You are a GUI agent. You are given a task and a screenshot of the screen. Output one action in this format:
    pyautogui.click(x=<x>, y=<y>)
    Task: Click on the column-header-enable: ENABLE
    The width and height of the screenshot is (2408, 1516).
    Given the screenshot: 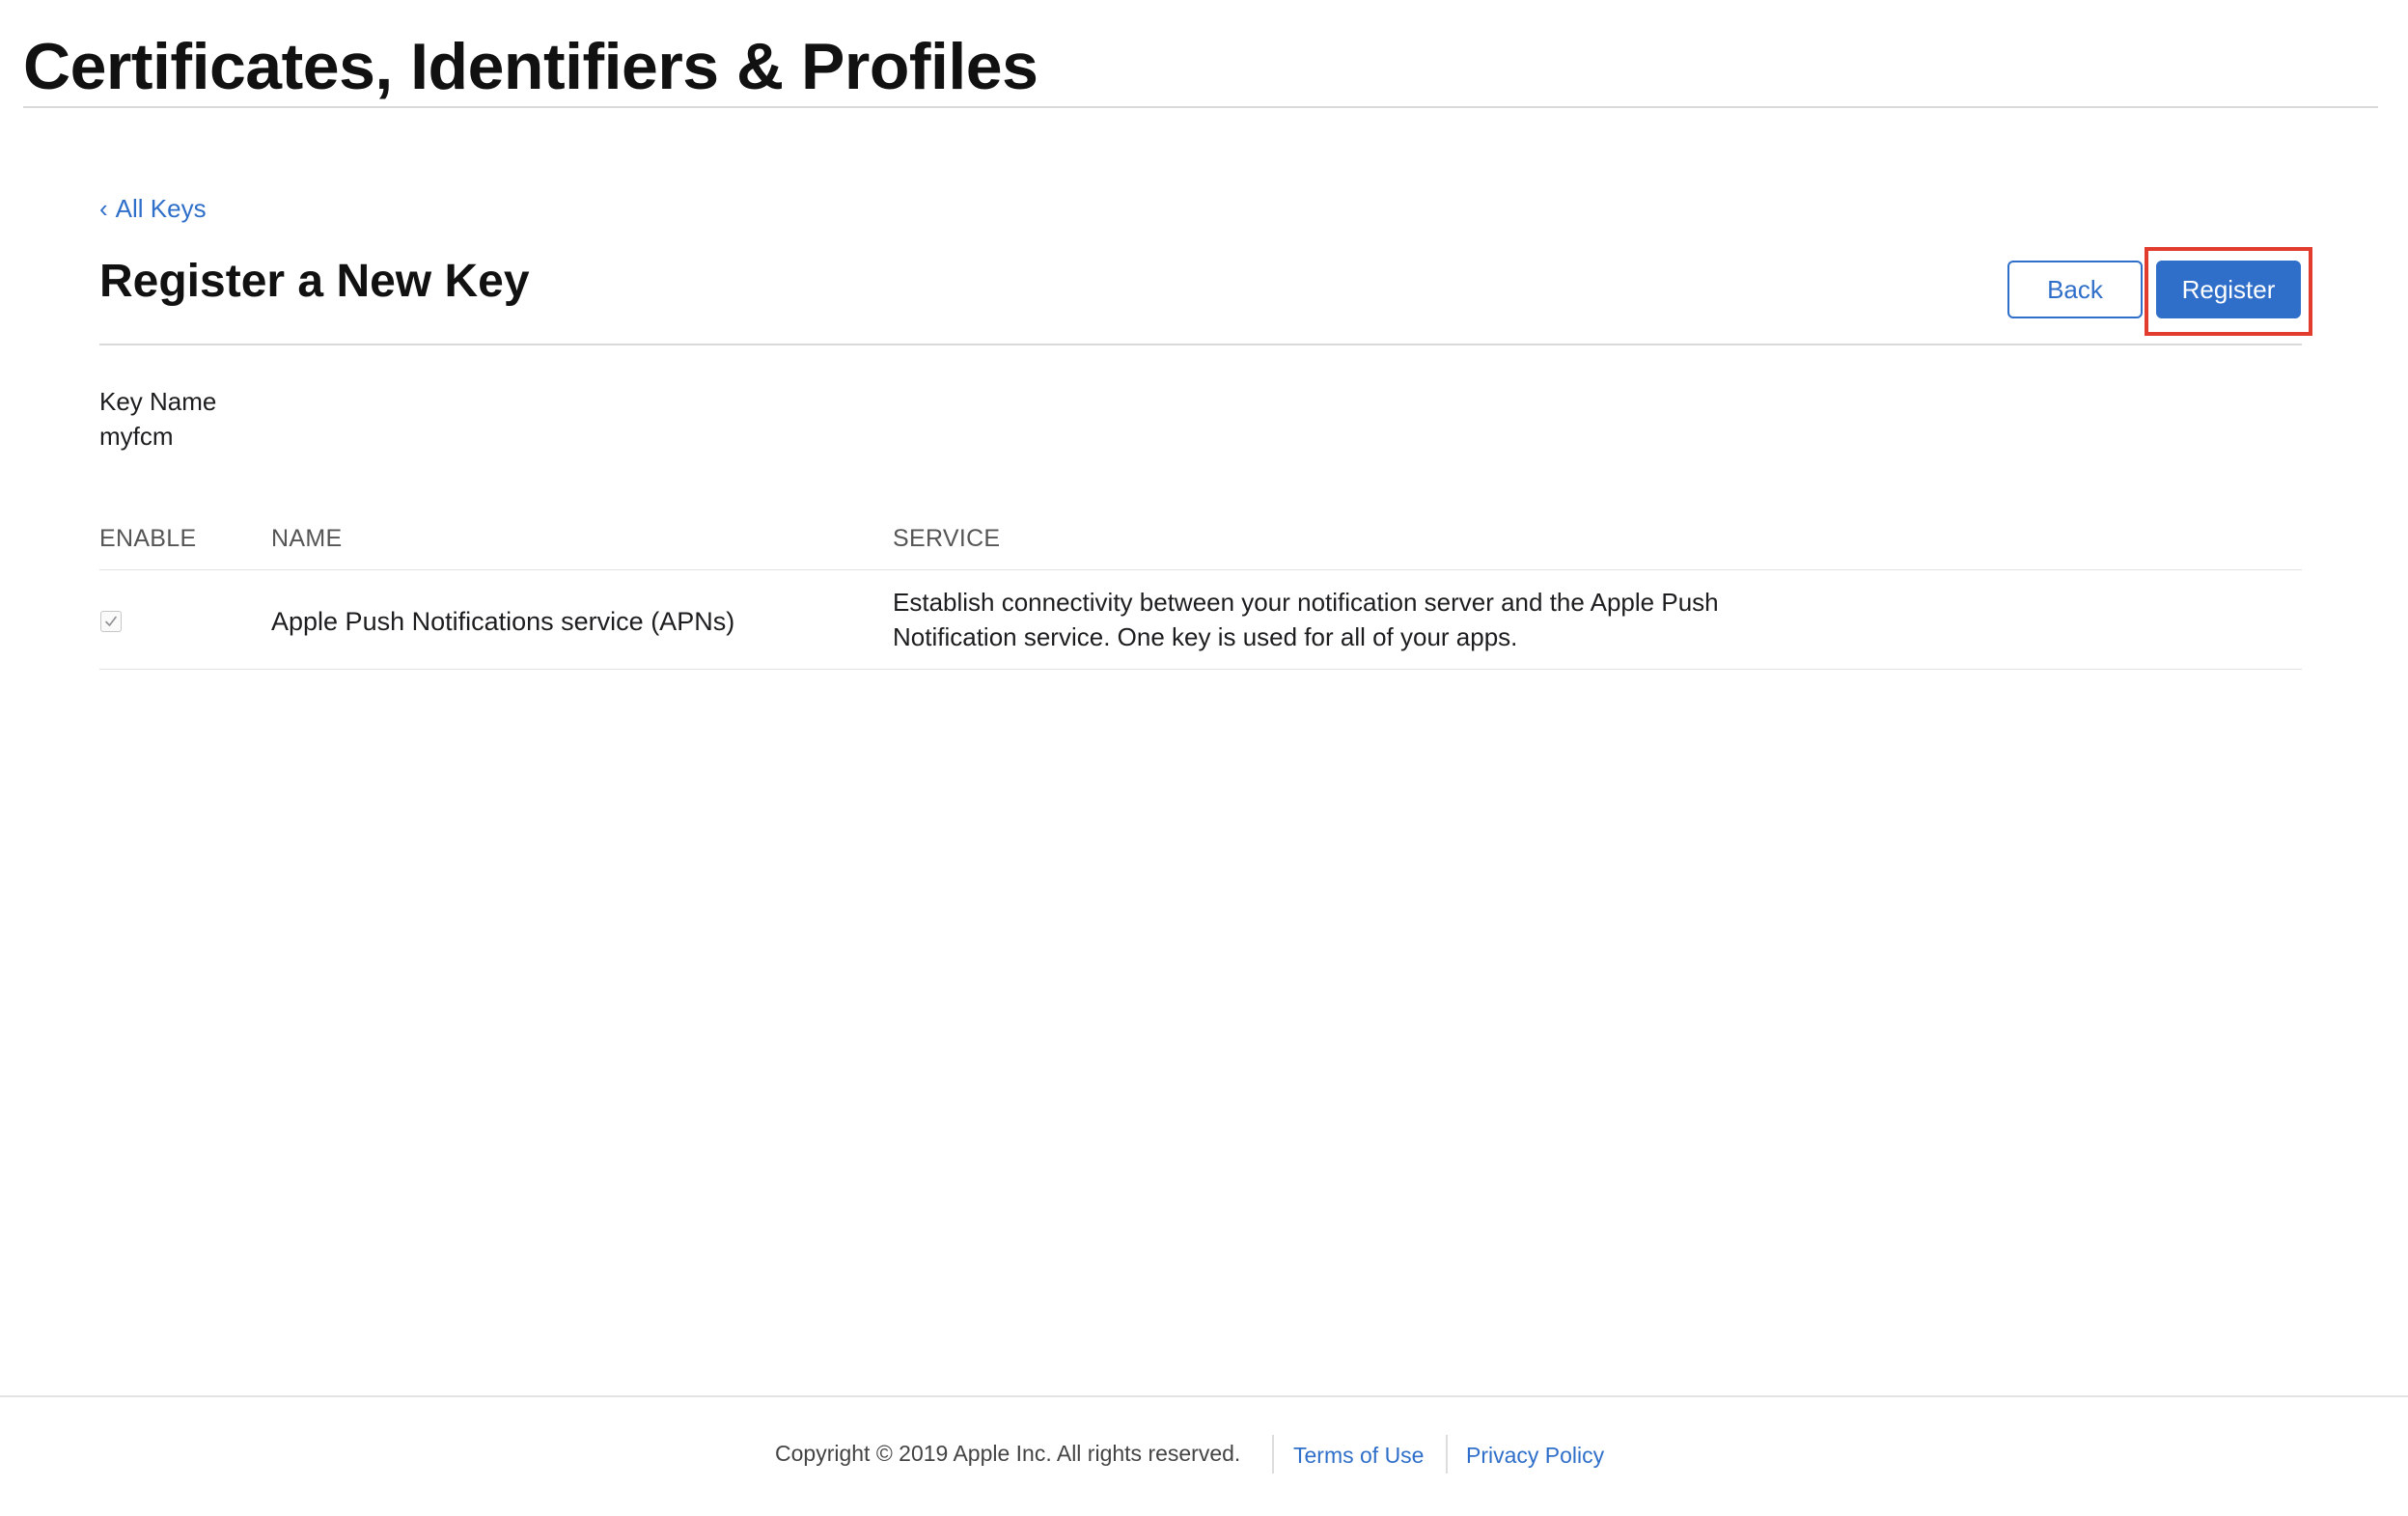 What is the action you would take?
    pyautogui.click(x=148, y=538)
    